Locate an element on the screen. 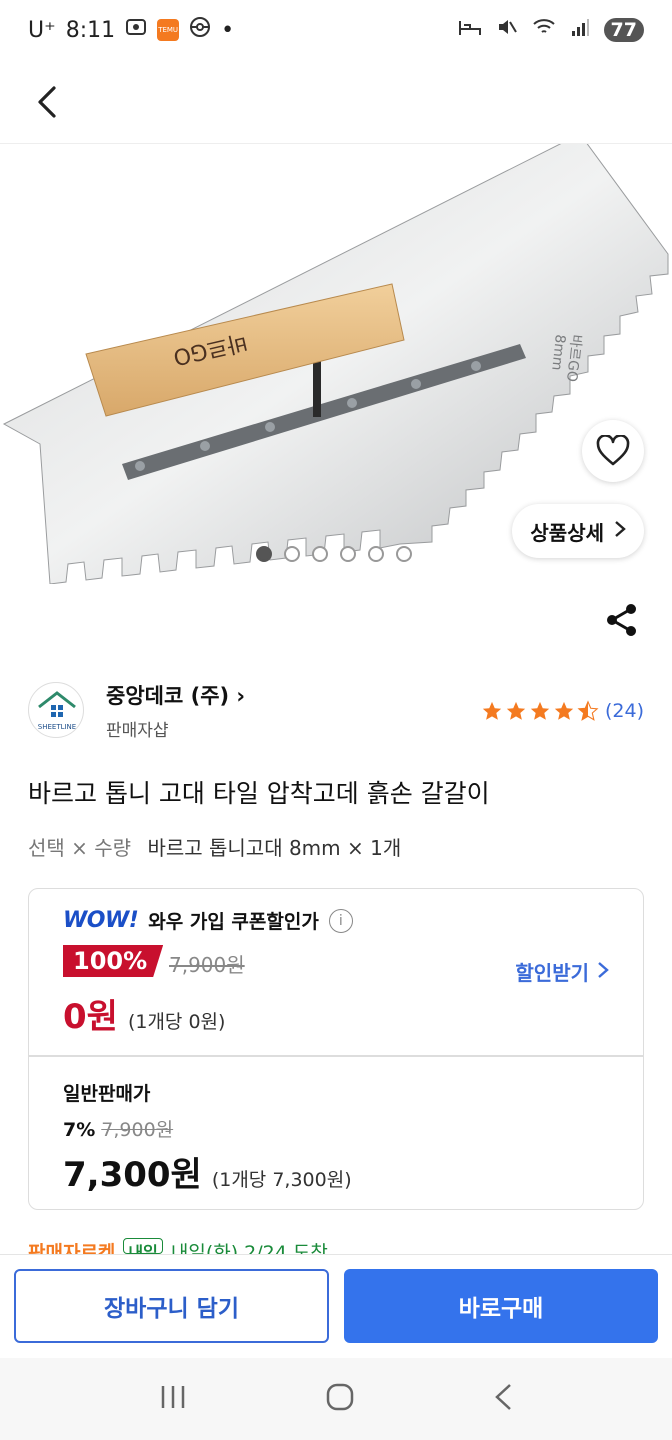  normal-unit-price: (1개당 7,300원) is located at coordinates (281, 1180).